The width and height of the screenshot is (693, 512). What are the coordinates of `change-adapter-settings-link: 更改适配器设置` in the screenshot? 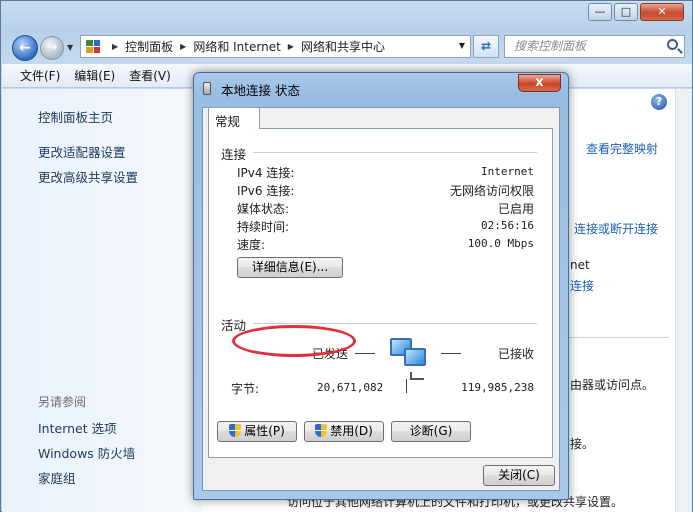 It's located at (82, 151).